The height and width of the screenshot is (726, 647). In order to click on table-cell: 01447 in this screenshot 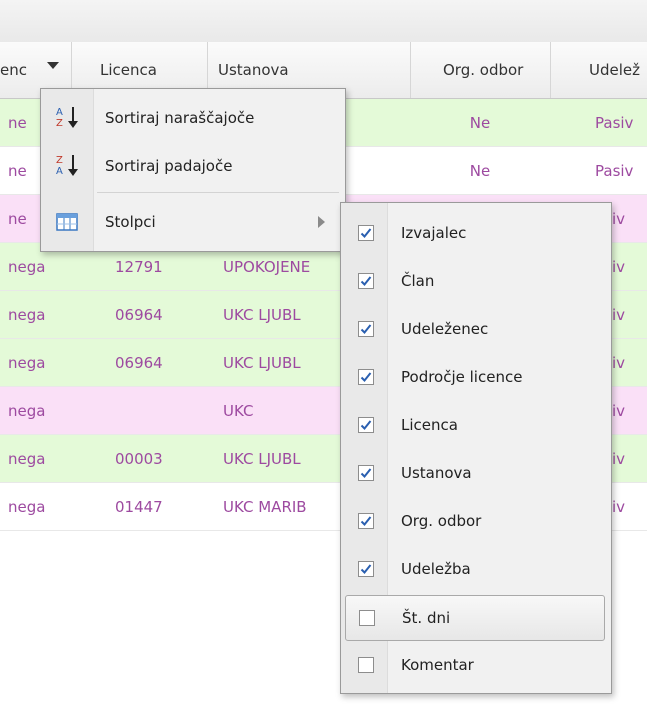, I will do `click(139, 507)`.